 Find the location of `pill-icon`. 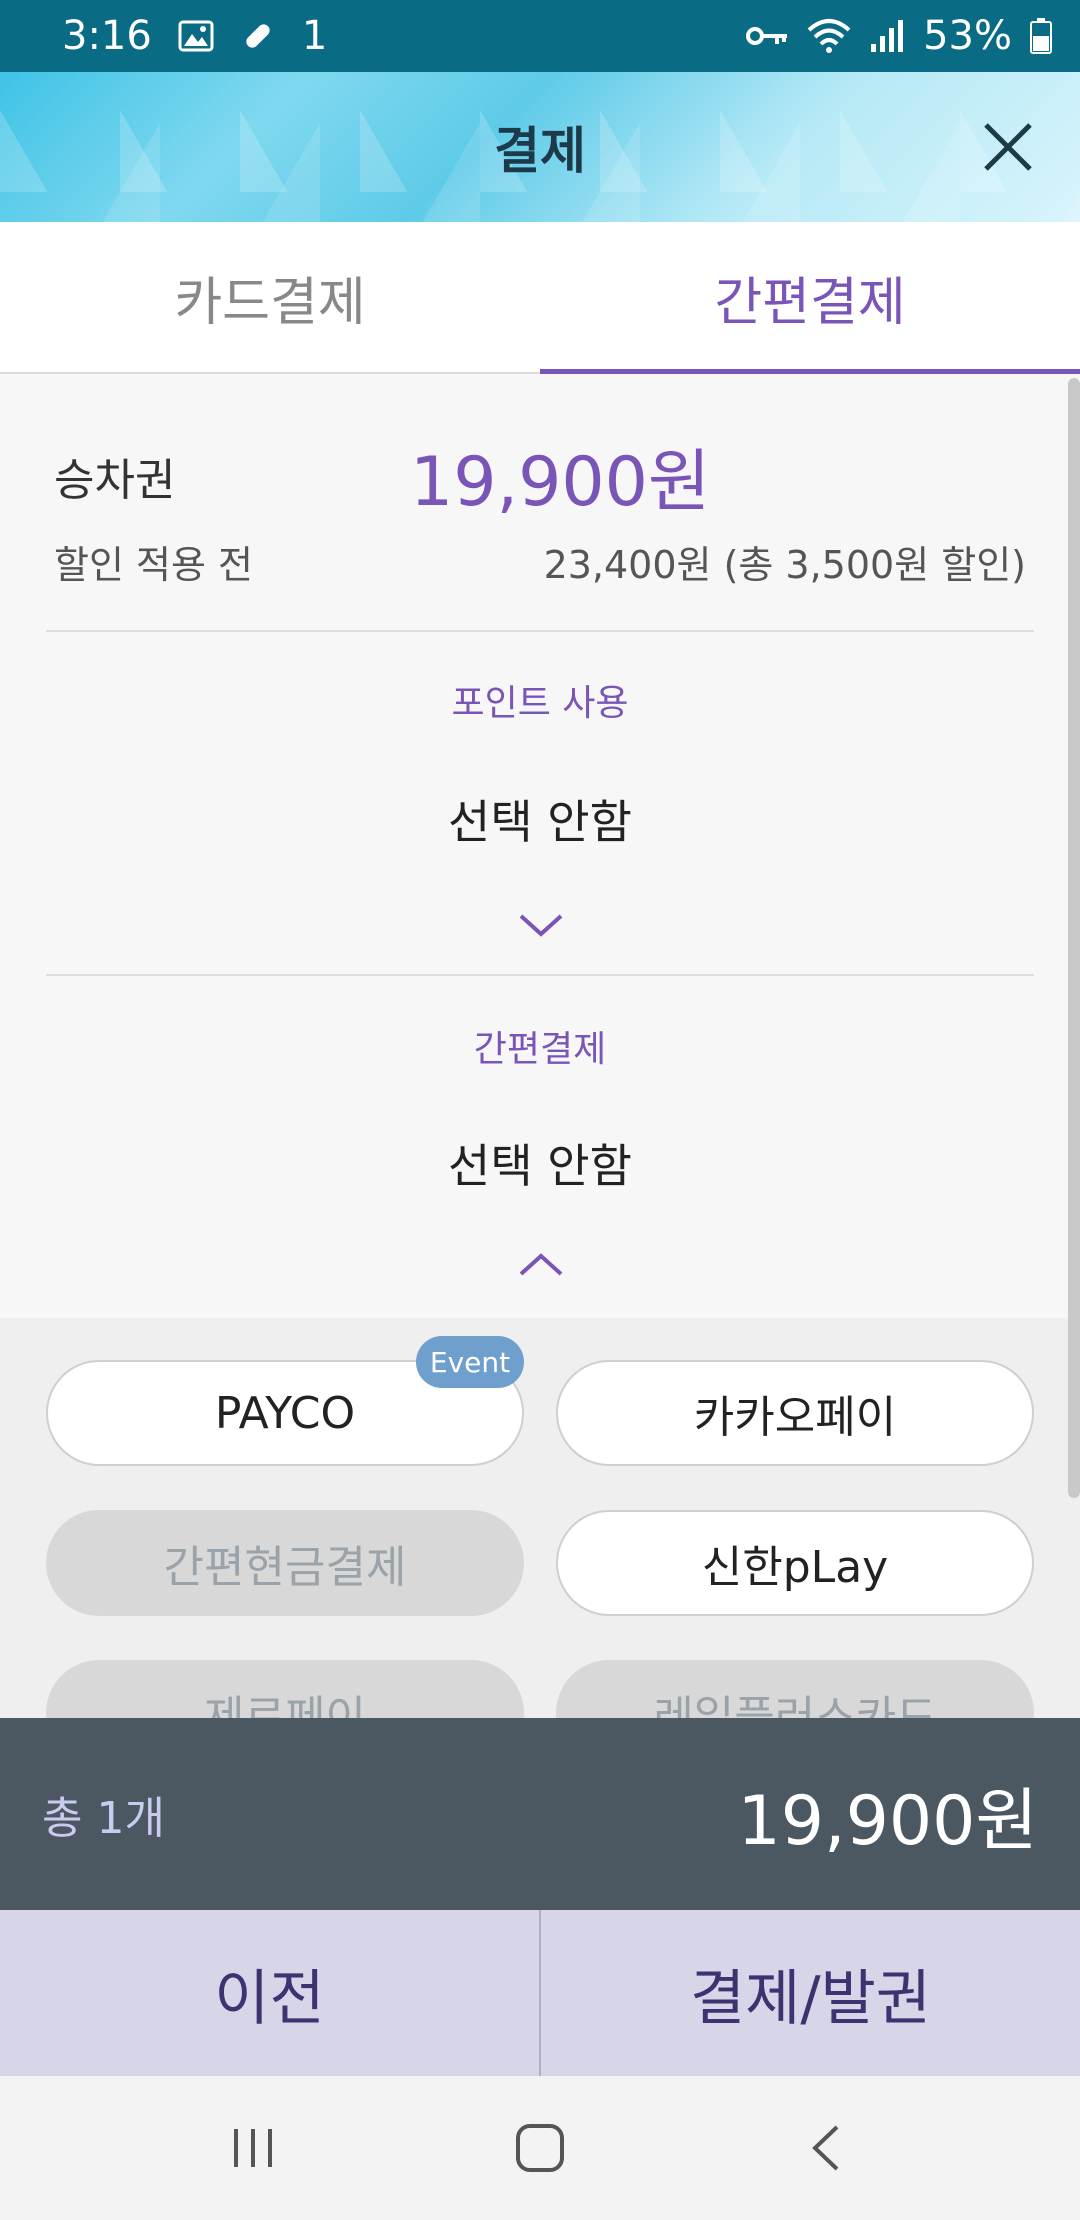

pill-icon is located at coordinates (258, 36).